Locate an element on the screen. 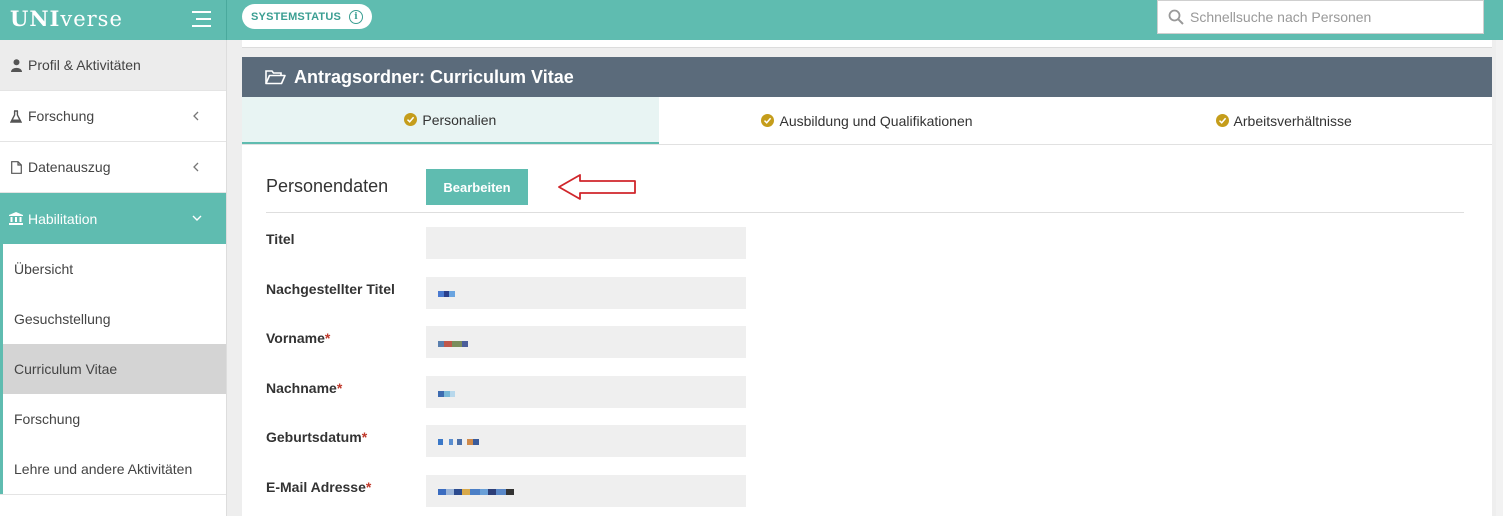  person-search is located at coordinates (1320, 17).